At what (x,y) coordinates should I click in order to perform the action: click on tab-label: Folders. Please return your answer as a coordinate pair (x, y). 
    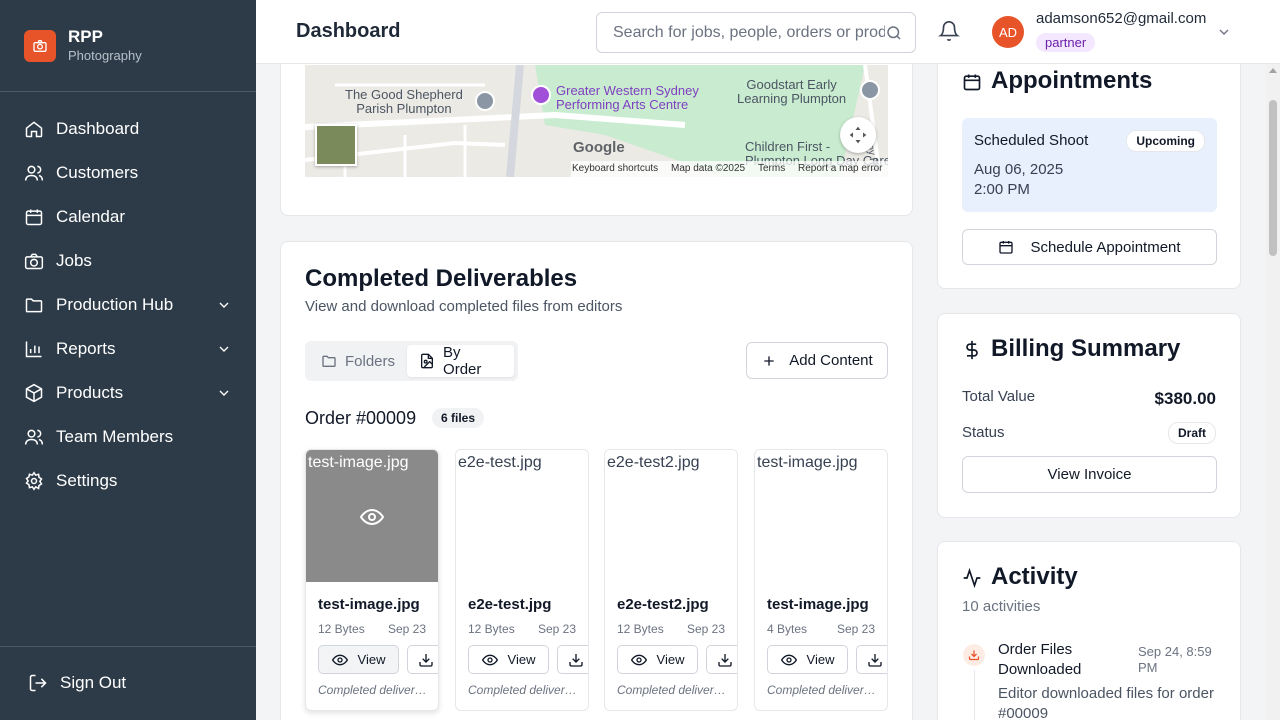
    Looking at the image, I should click on (370, 361).